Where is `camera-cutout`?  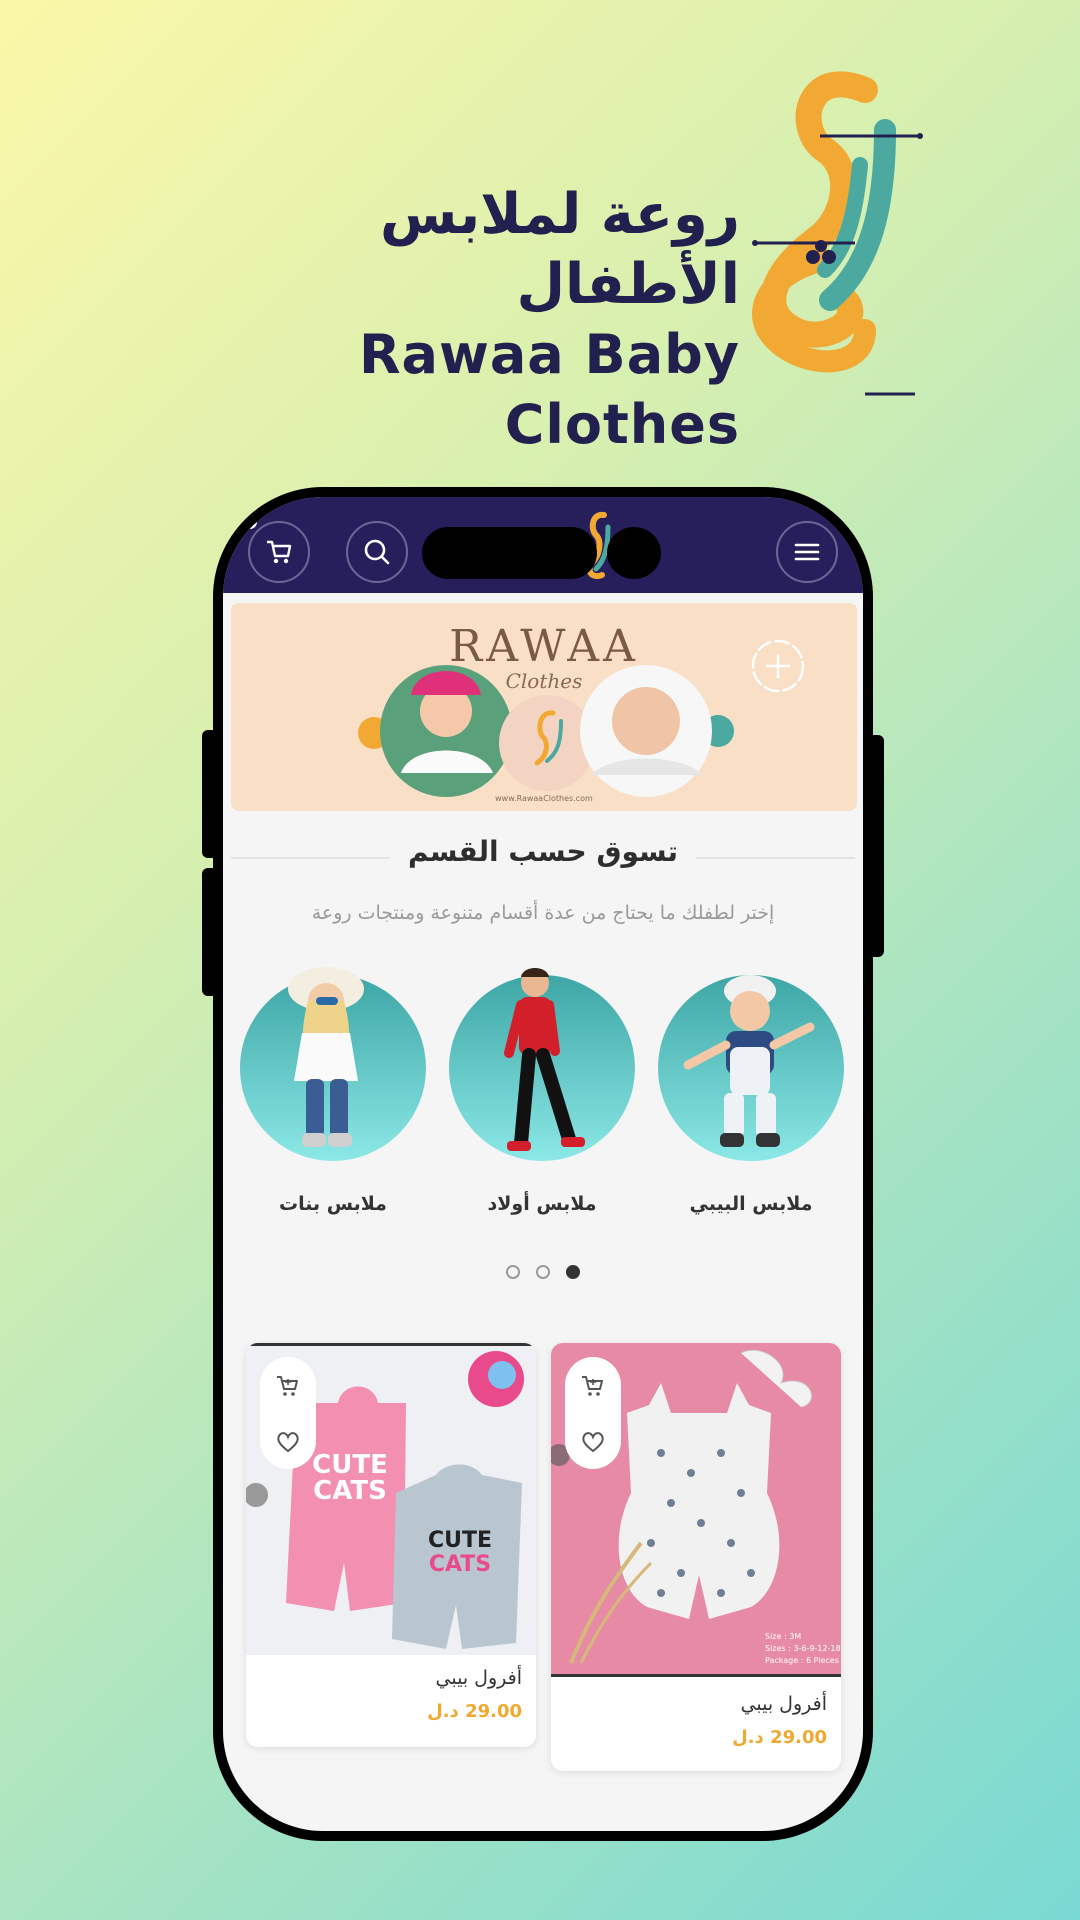
camera-cutout is located at coordinates (634, 553).